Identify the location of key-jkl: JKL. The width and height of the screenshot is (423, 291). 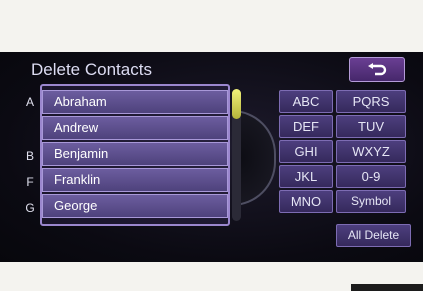
(306, 176).